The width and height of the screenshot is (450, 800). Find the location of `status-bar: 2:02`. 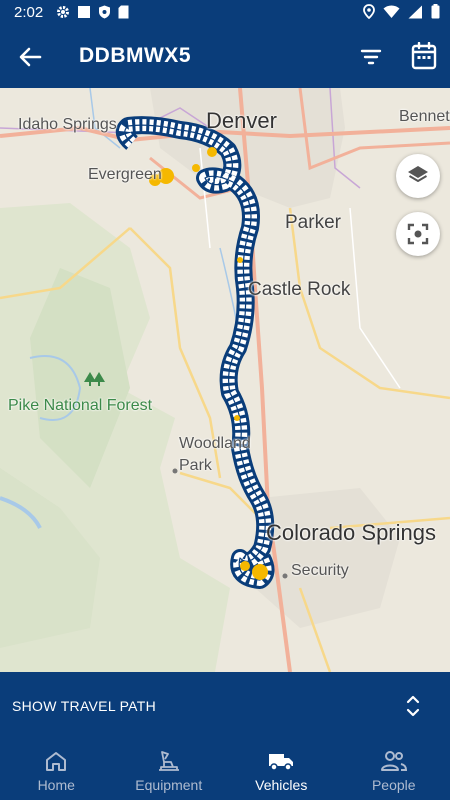

status-bar: 2:02 is located at coordinates (225, 13).